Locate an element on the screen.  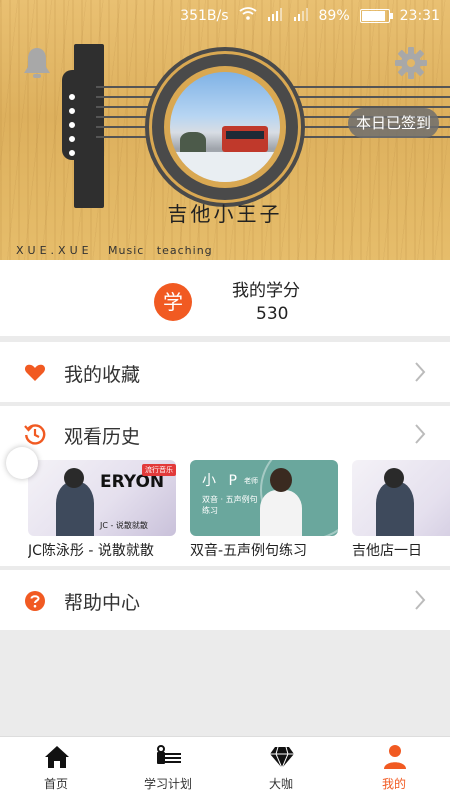
thumbnail-caption: 双音 · 五声例句练习 is located at coordinates (230, 505).